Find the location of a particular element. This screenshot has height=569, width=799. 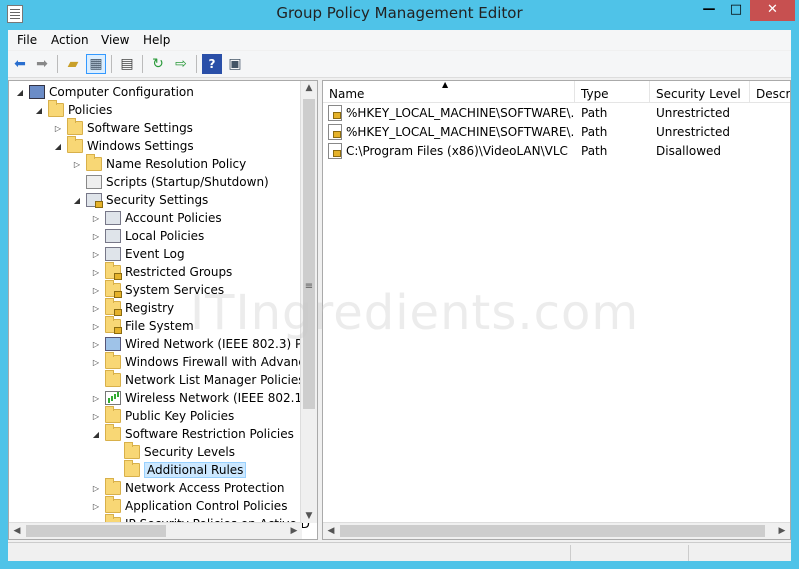

menu-file: File is located at coordinates (27, 40).